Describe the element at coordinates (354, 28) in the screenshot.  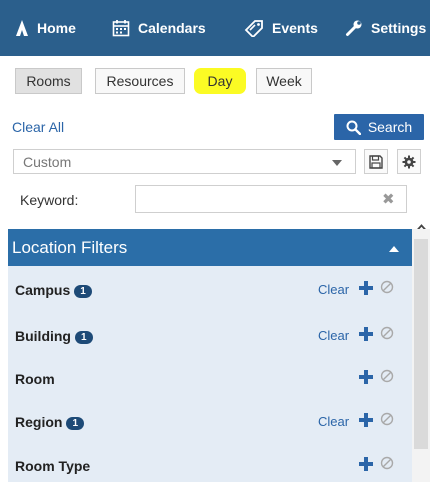
I see `wrench-icon` at that location.